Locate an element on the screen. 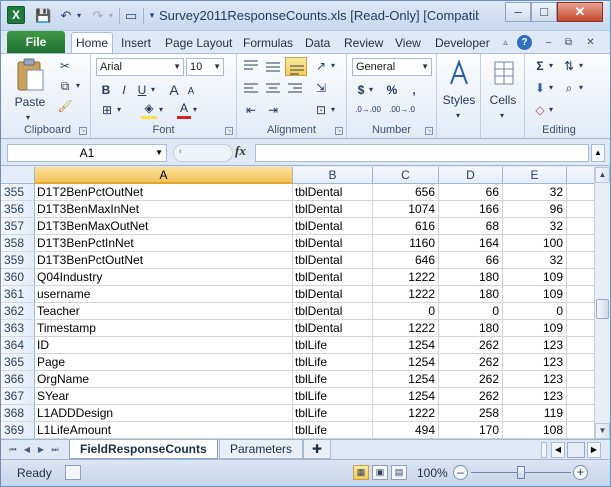  cell-e: 123 is located at coordinates (535, 396).